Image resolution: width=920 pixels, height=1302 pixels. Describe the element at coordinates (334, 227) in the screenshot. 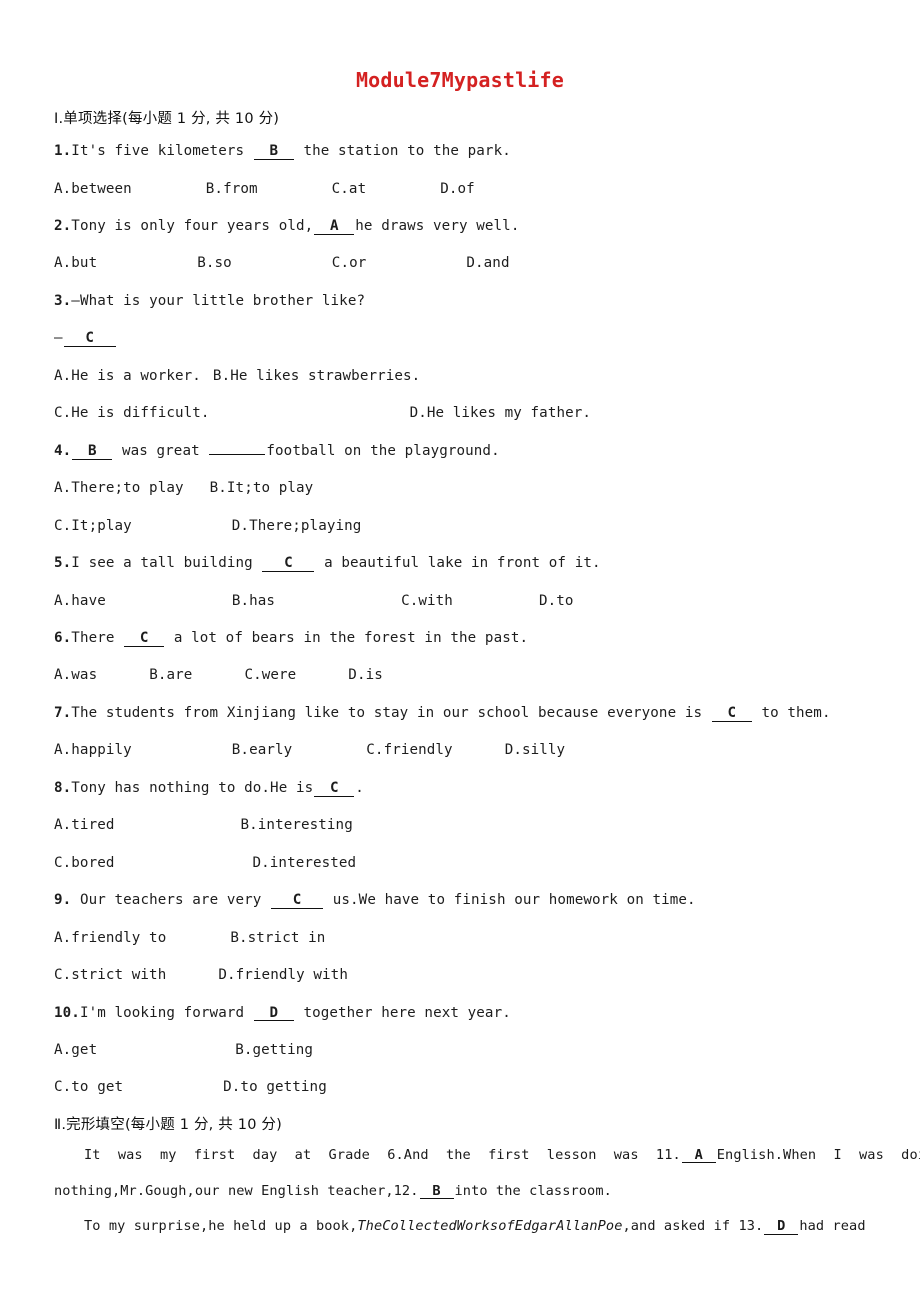

I see `answer-blank: A` at that location.